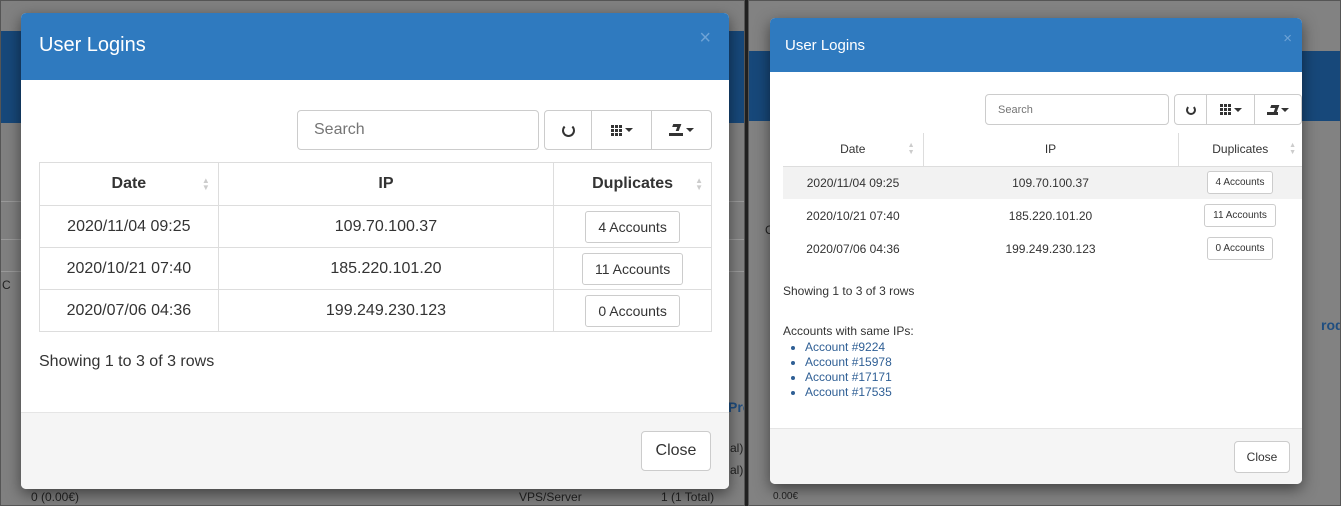 This screenshot has width=1341, height=506. What do you see at coordinates (786, 496) in the screenshot?
I see `background-text: 0.00€` at bounding box center [786, 496].